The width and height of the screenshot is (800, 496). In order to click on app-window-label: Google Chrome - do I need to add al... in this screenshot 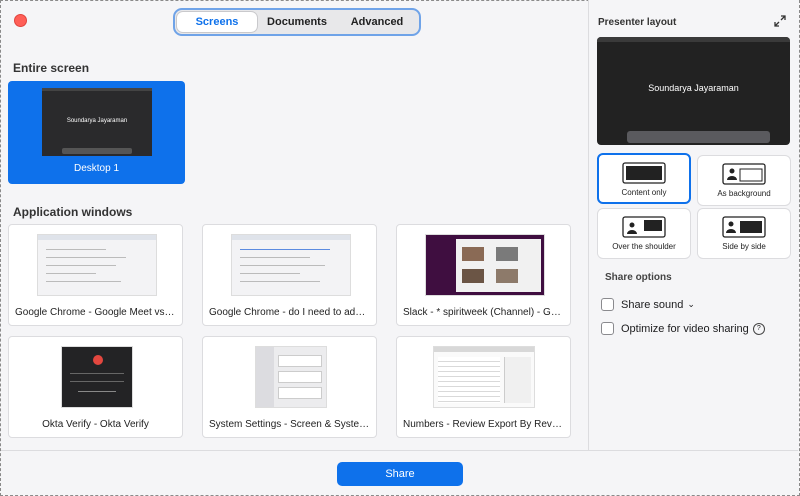, I will do `click(289, 312)`.